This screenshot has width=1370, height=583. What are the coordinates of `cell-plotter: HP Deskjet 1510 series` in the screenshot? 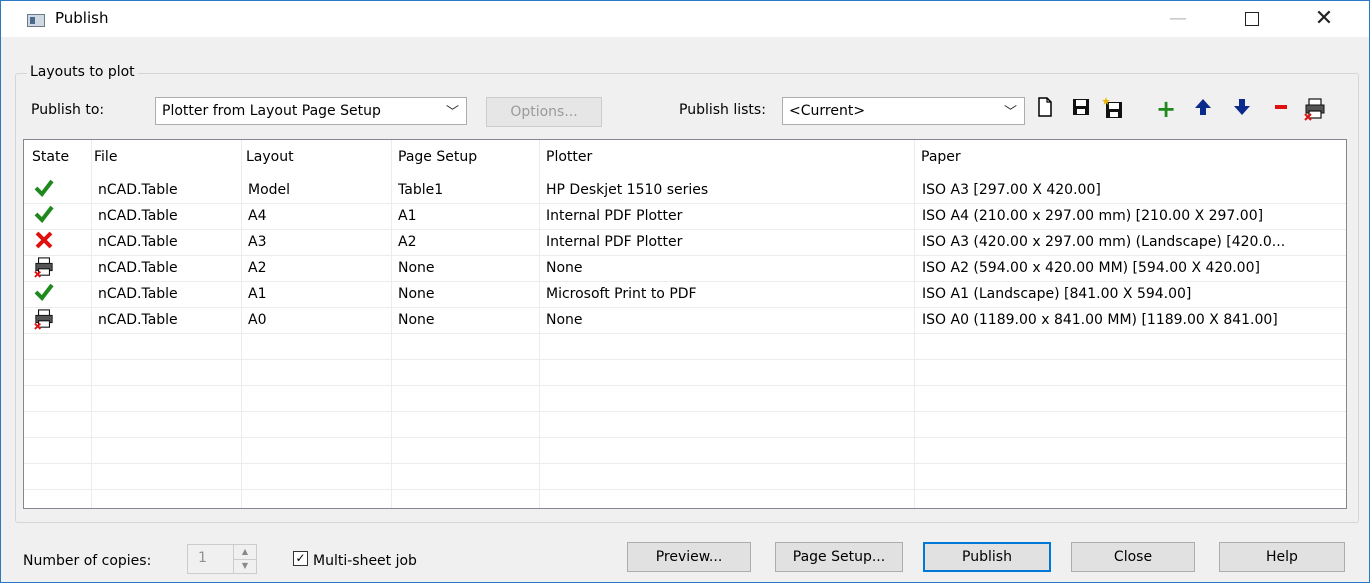 It's located at (627, 190).